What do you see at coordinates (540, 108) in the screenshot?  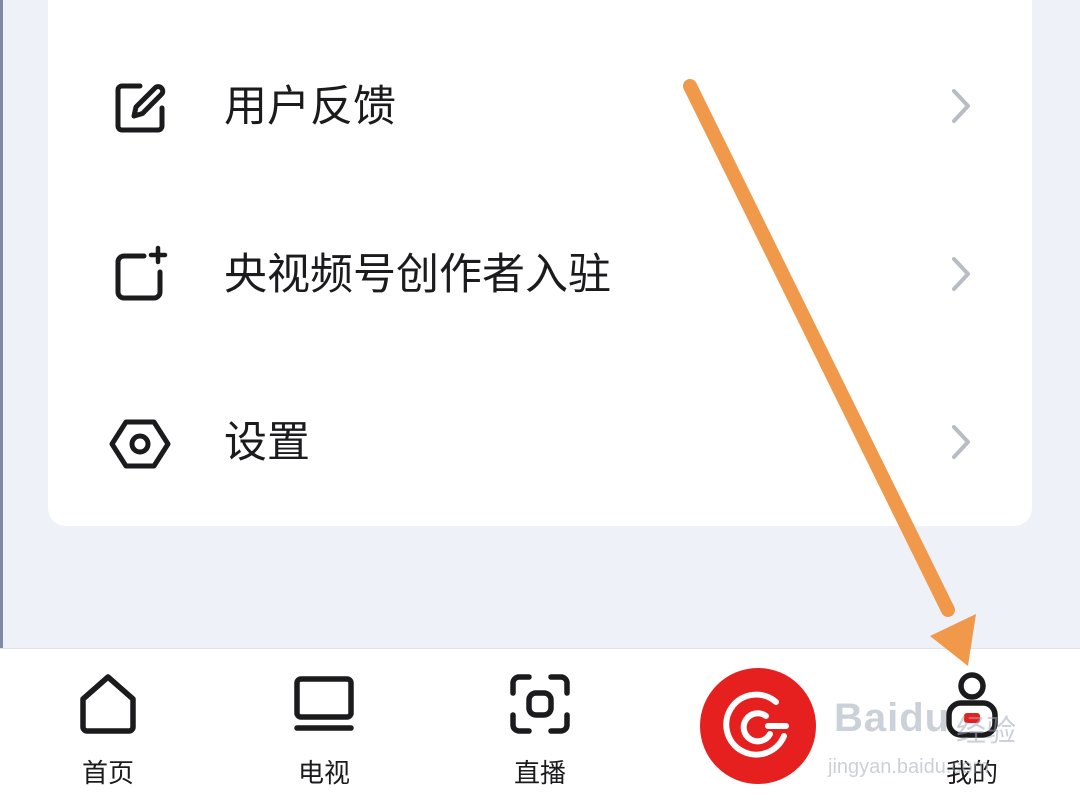 I see `menu-item-feedback: 用户反馈` at bounding box center [540, 108].